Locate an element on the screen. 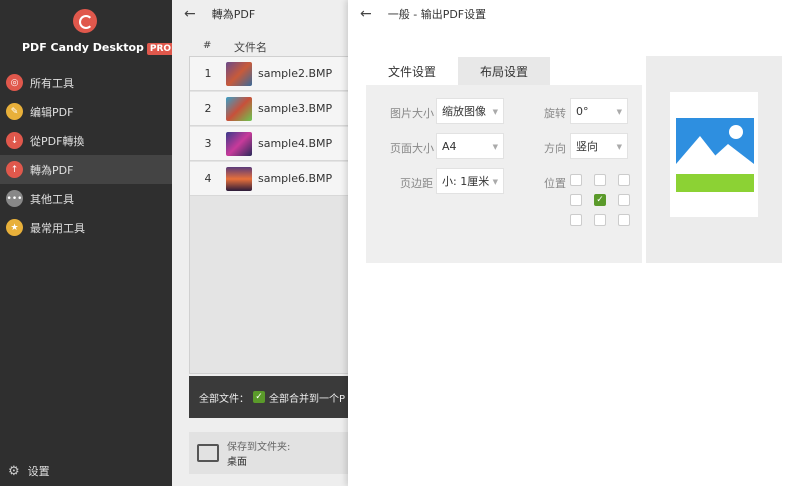  position-center: ✓ is located at coordinates (600, 200).